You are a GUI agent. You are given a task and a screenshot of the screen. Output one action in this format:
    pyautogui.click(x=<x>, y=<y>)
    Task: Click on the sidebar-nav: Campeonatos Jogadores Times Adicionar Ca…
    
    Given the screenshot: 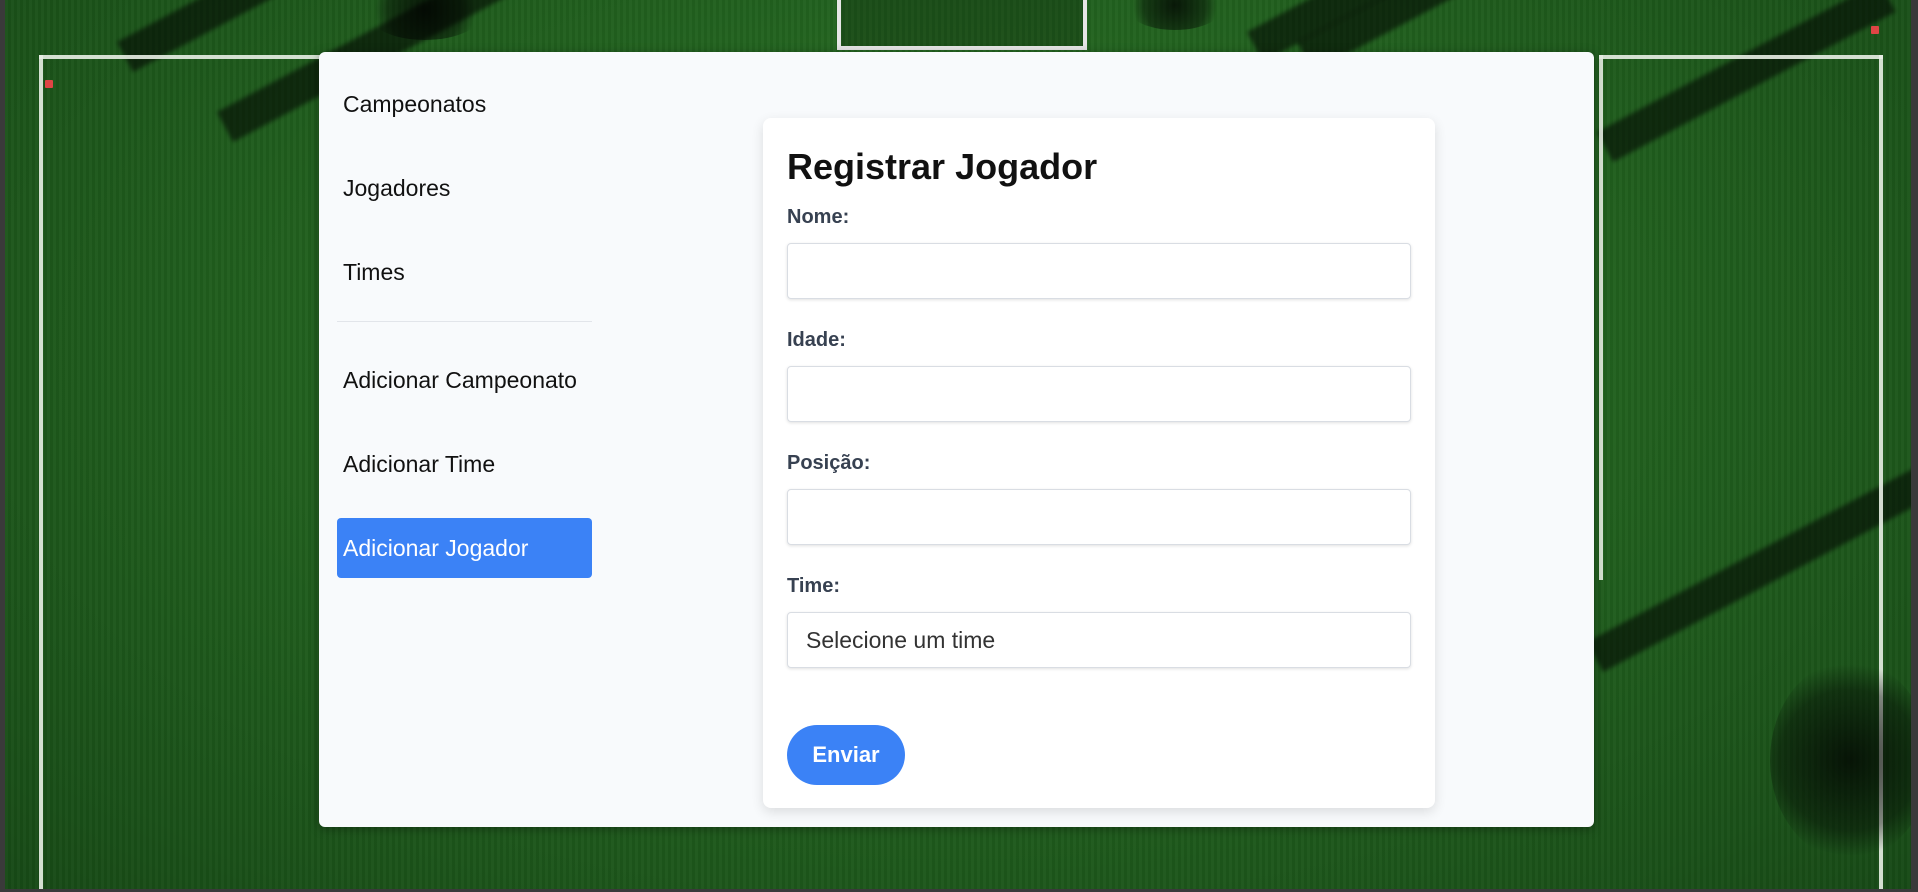 What is the action you would take?
    pyautogui.click(x=464, y=338)
    